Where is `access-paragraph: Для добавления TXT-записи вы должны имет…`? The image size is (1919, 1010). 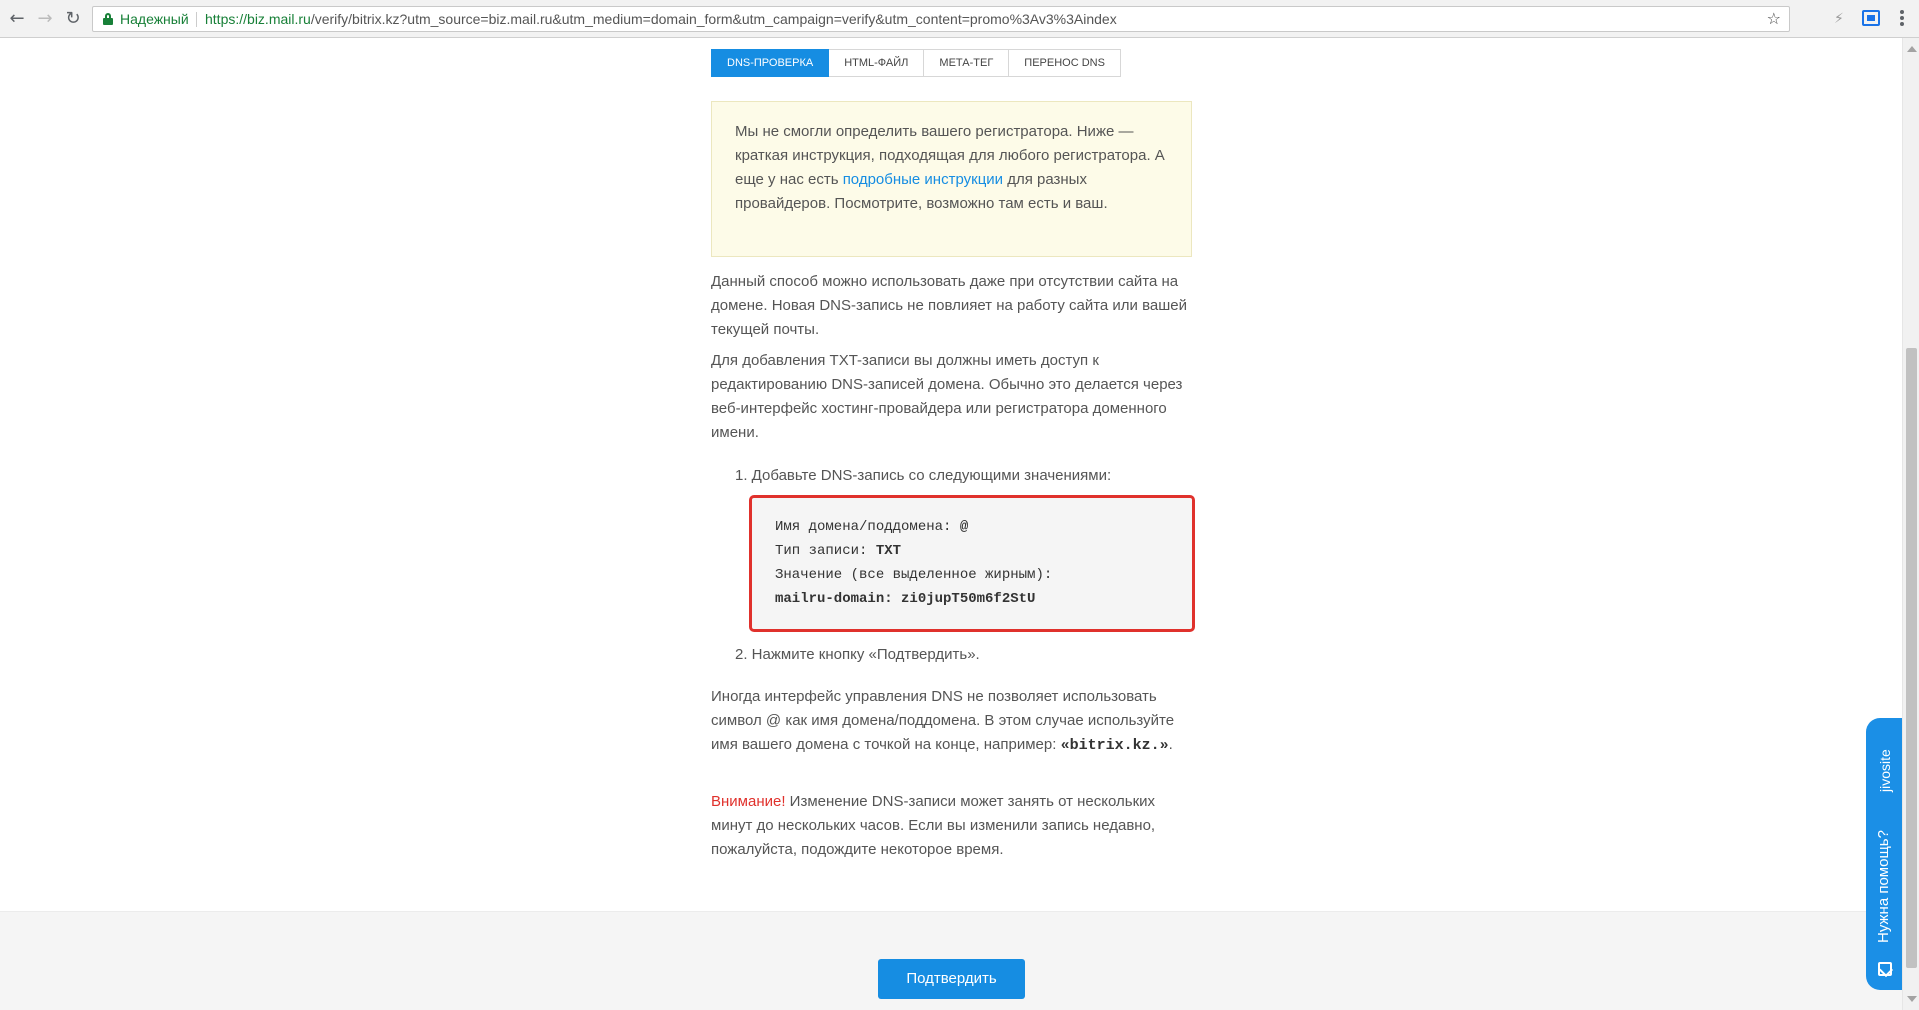 access-paragraph: Для добавления TXT-записи вы должны имет… is located at coordinates (947, 396).